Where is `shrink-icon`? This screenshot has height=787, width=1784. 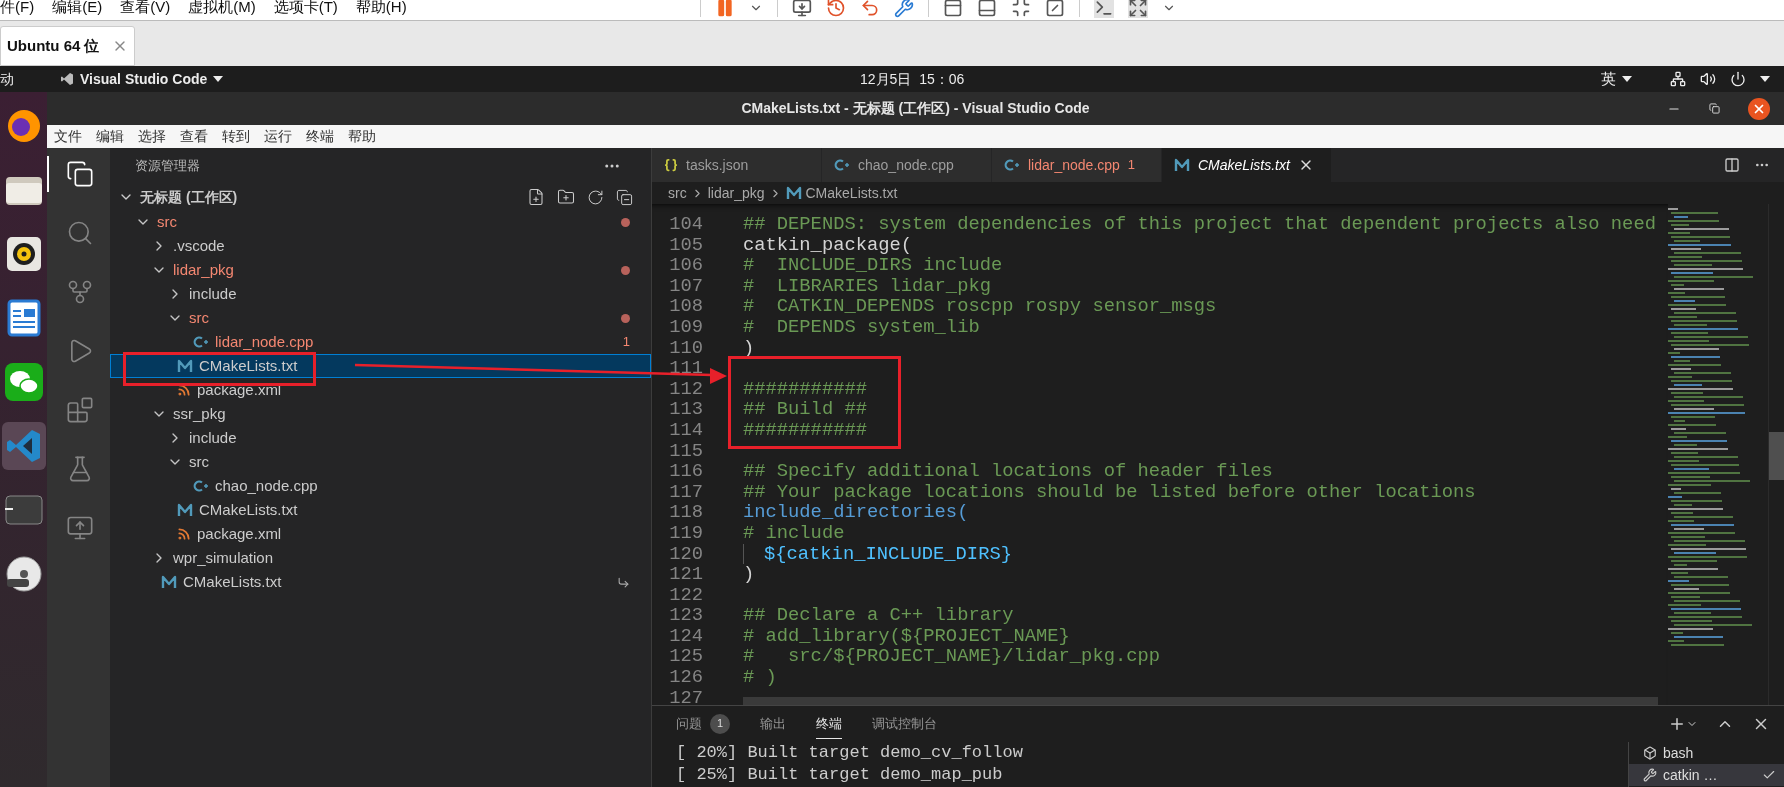
shrink-icon is located at coordinates (1021, 9).